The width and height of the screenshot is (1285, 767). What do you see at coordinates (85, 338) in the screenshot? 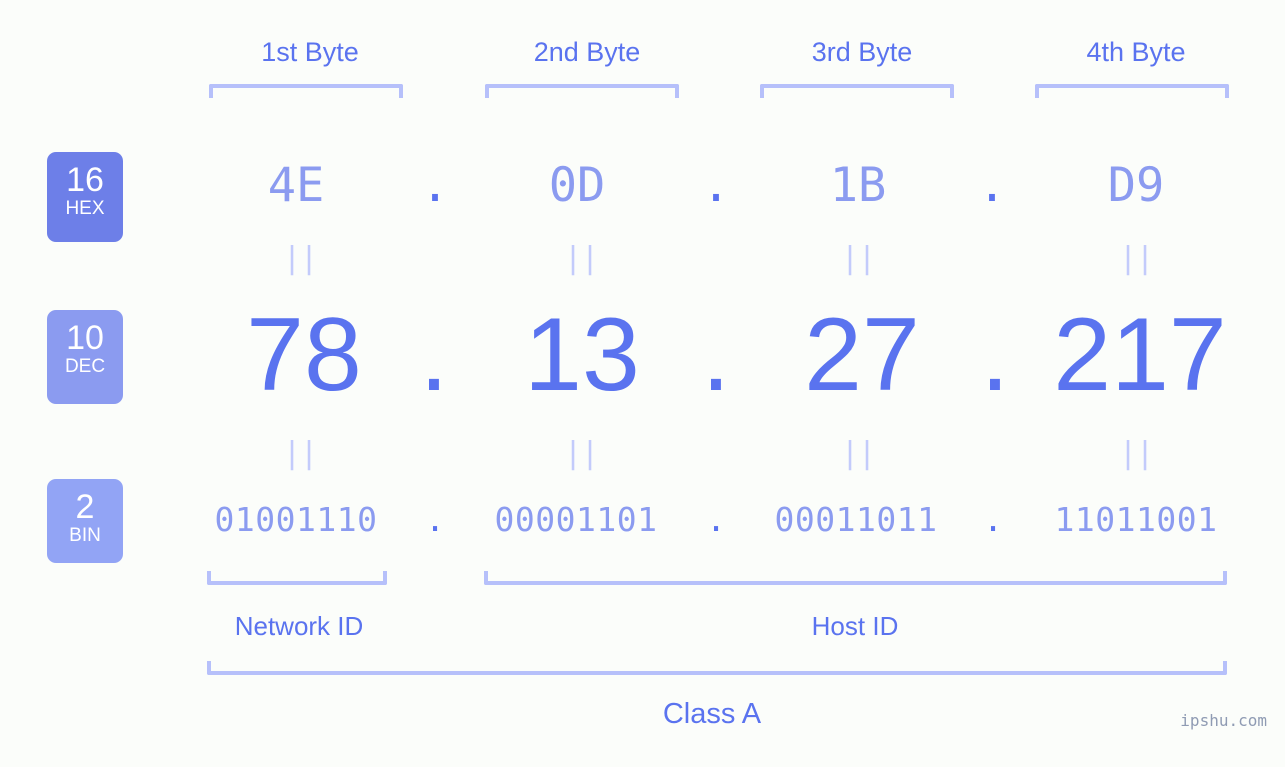
I see `base-badge-dec-number: 10` at bounding box center [85, 338].